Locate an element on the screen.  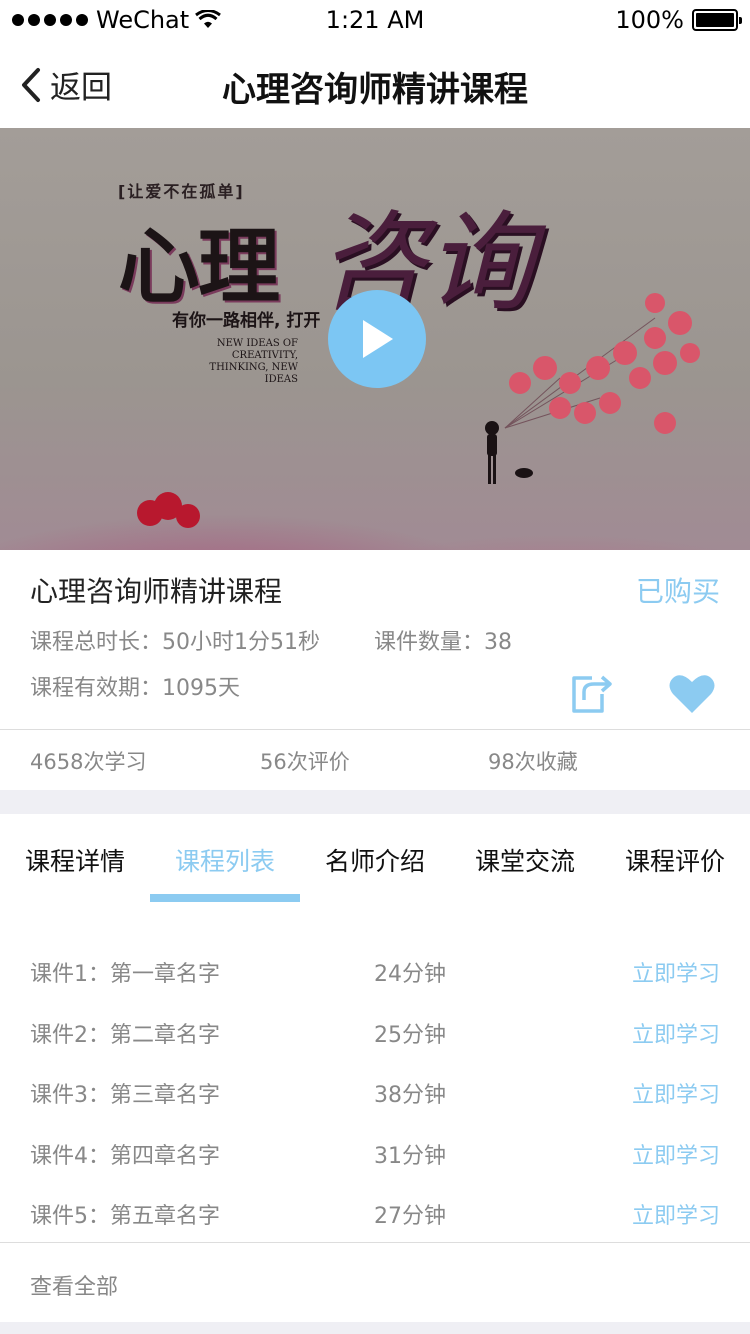
share-button is located at coordinates (592, 695).